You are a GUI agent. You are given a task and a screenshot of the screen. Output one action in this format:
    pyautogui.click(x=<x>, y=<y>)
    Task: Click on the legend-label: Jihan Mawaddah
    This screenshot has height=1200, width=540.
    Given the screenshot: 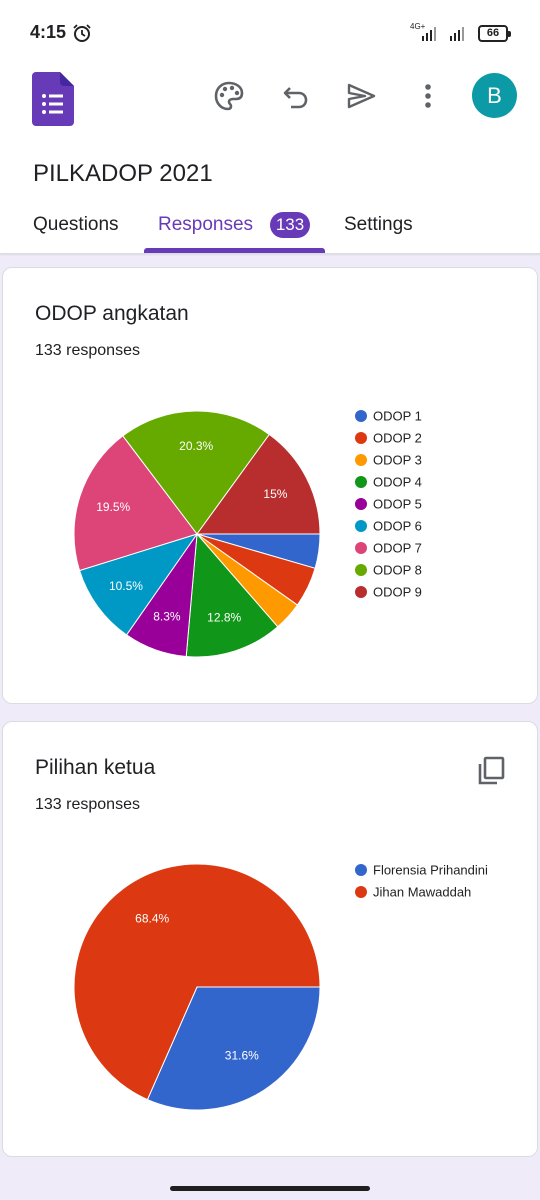 What is the action you would take?
    pyautogui.click(x=422, y=892)
    